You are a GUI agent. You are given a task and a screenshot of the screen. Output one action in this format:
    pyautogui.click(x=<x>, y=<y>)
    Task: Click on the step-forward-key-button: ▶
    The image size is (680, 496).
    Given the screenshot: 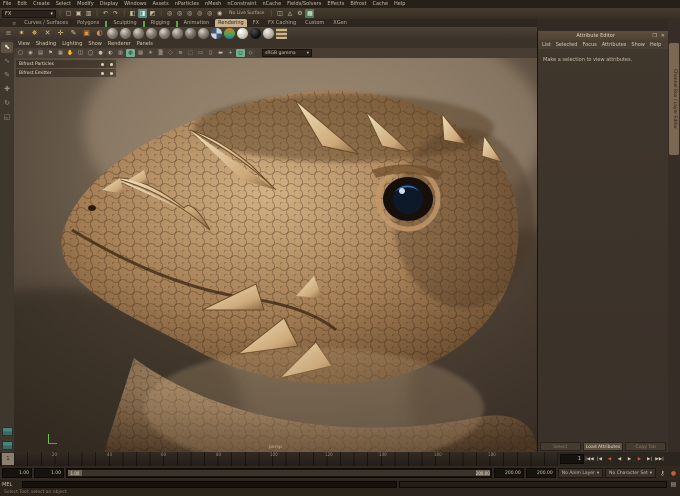 What is the action you would take?
    pyautogui.click(x=639, y=459)
    